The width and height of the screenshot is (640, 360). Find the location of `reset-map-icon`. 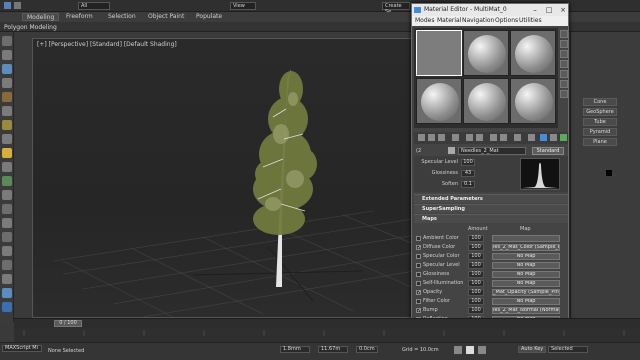

reset-map-icon is located at coordinates (455, 137).